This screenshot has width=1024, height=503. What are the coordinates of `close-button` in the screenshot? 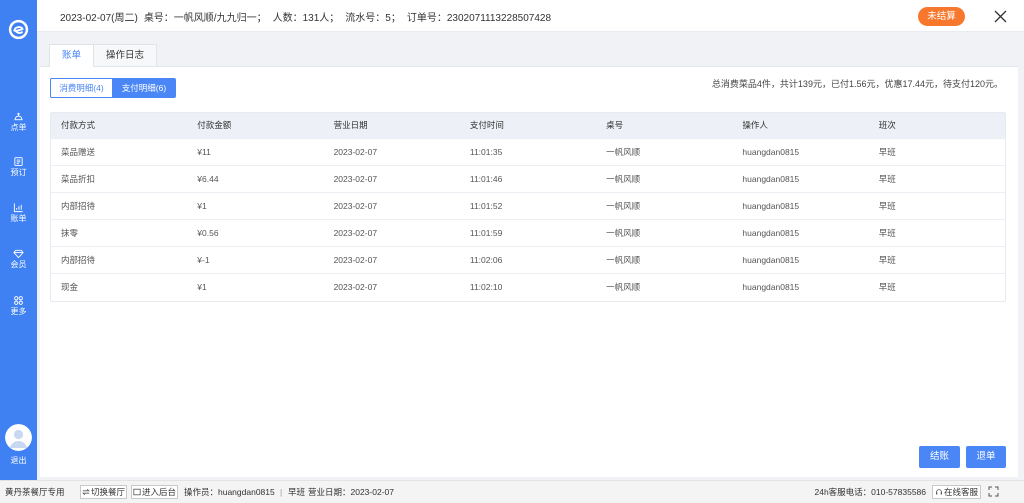 It's located at (1000, 16).